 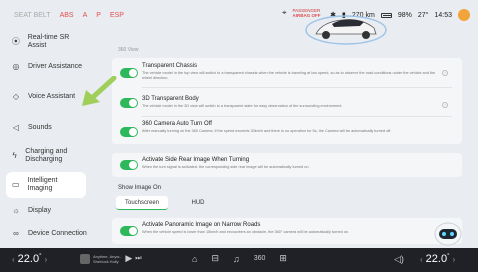 I want to click on warning-indicators: SEAT BELT ABS A P ESP, so click(x=69, y=15).